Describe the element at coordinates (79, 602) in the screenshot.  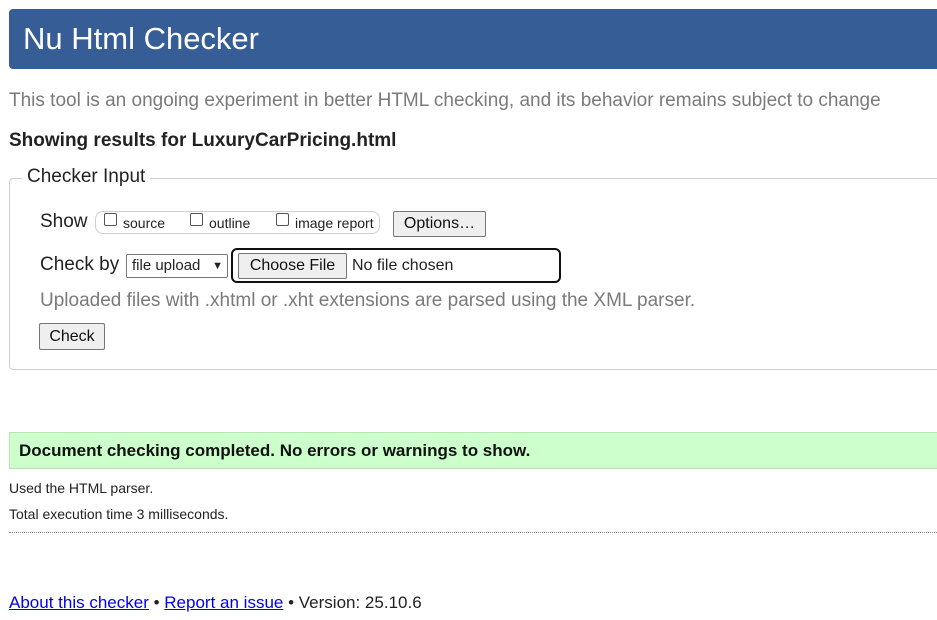
I see `about-link: About this checker` at that location.